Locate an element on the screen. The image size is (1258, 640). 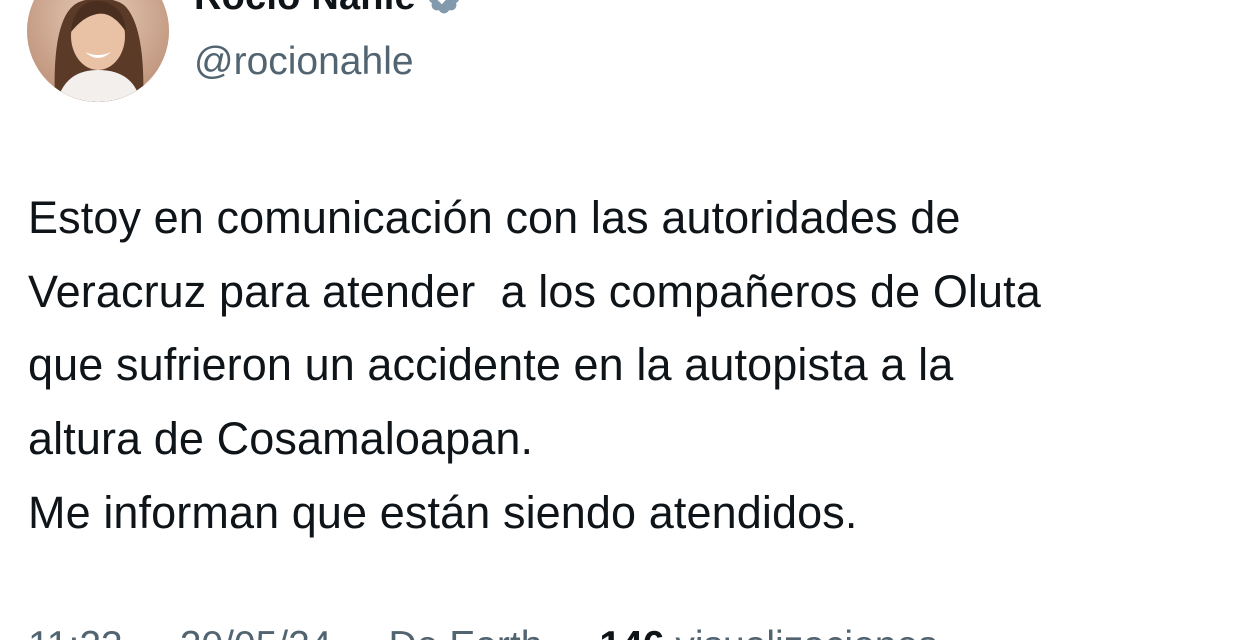
views-count: 146 is located at coordinates (631, 632).